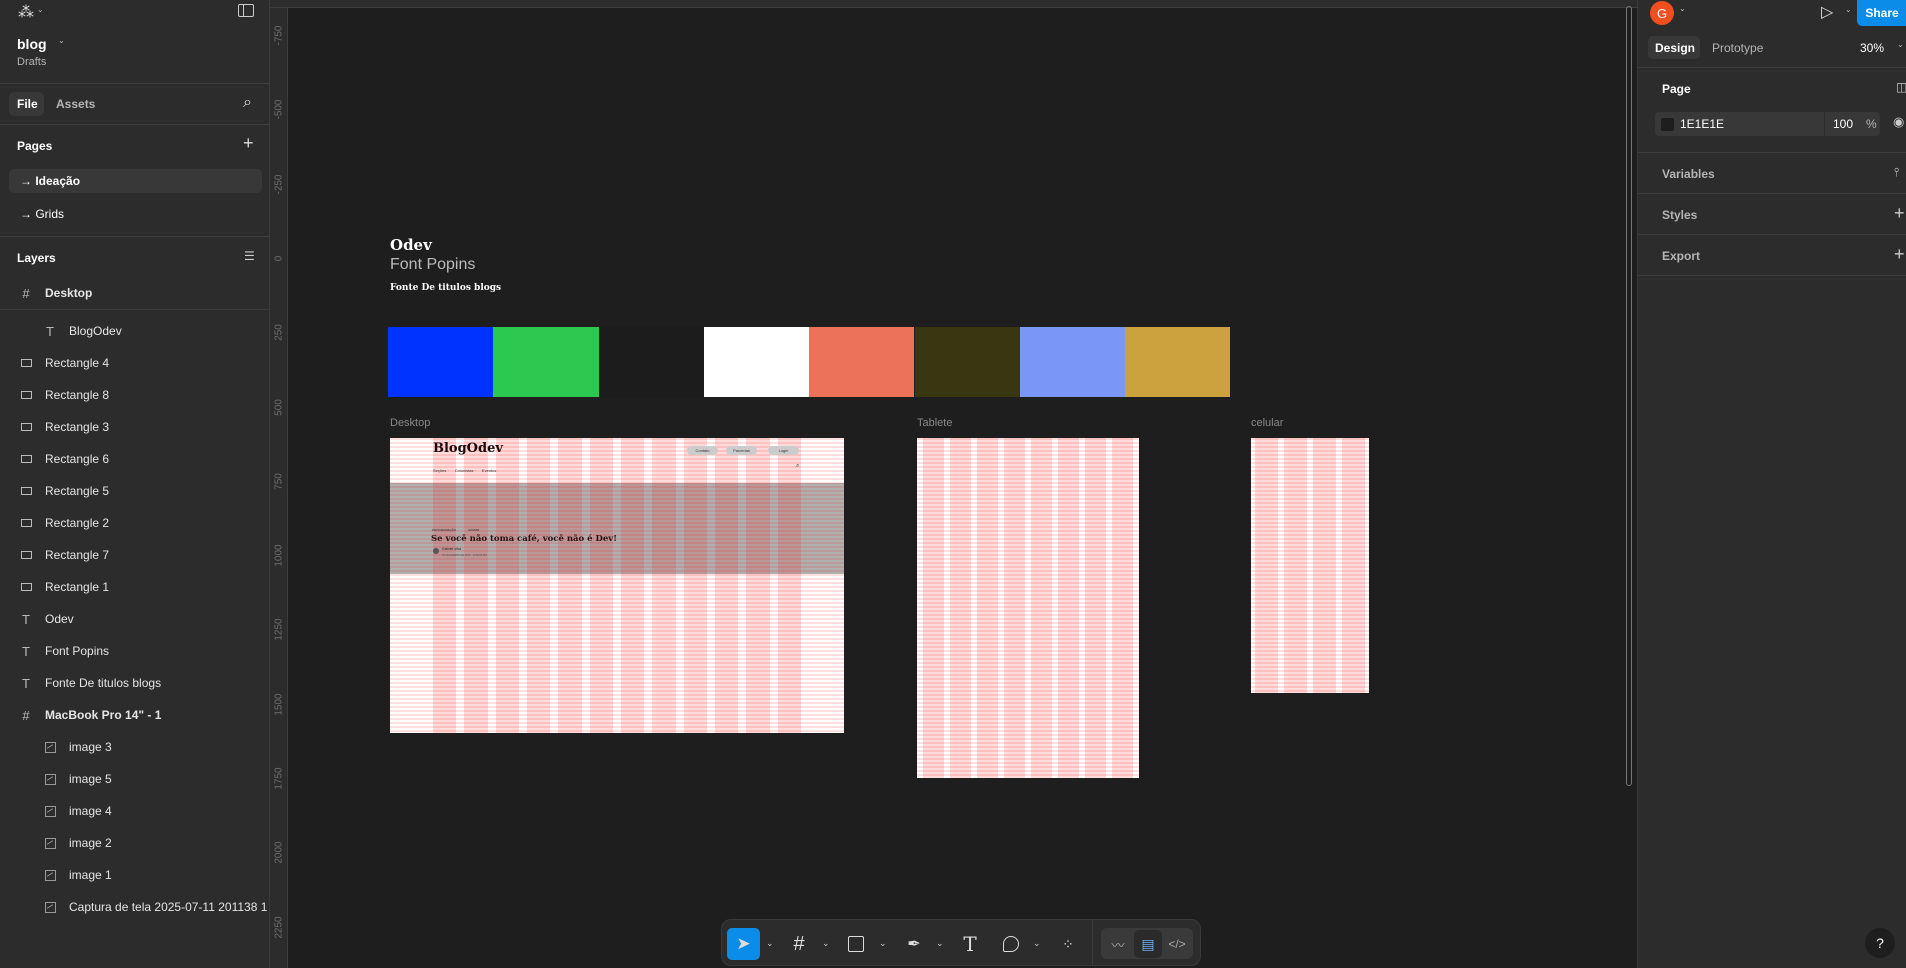 This screenshot has width=1906, height=968. What do you see at coordinates (31, 62) in the screenshot?
I see `file-location: Drafts` at bounding box center [31, 62].